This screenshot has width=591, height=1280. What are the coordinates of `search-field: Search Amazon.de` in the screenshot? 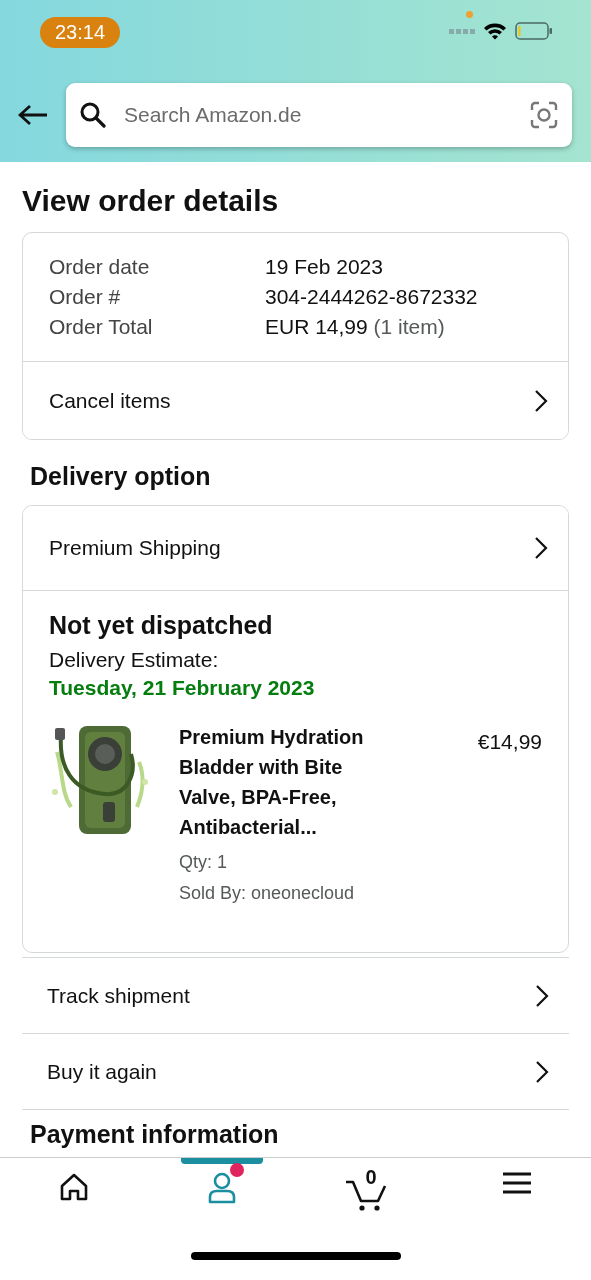 It's located at (319, 115).